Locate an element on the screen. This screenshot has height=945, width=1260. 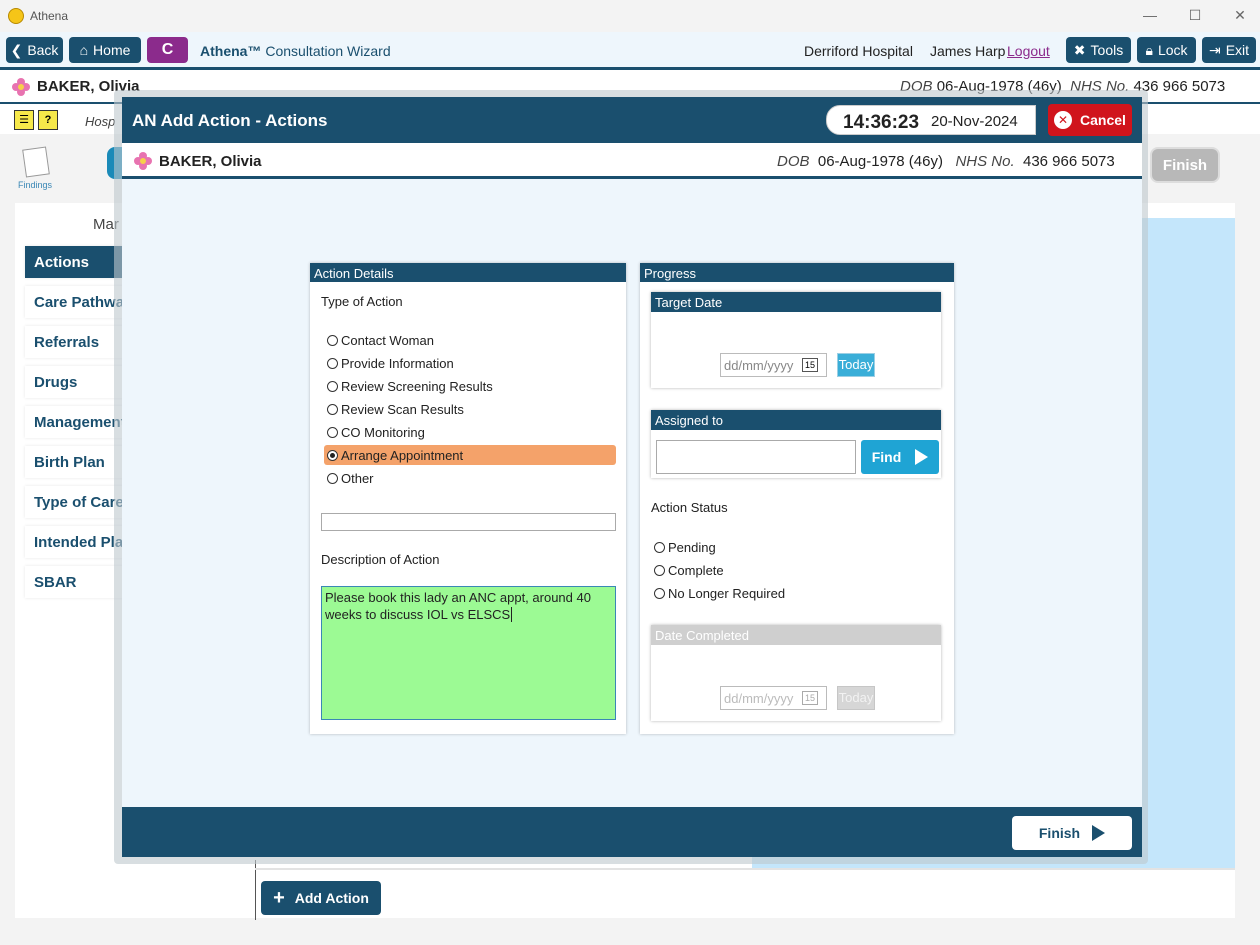
sidebar-item-birth-plan: Birth Plan is located at coordinates (75, 462).